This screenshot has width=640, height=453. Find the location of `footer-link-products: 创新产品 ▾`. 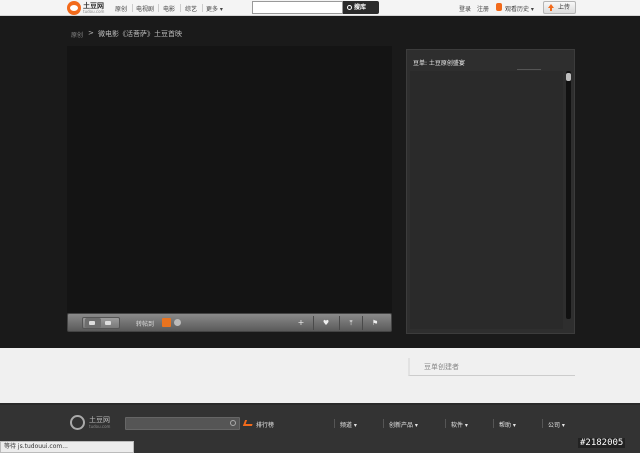

footer-link-products: 创新产品 ▾ is located at coordinates (403, 424).